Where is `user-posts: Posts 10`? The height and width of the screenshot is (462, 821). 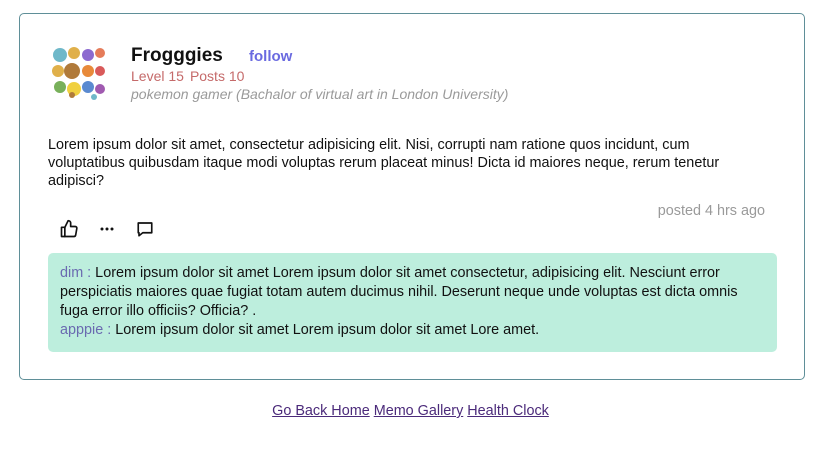
user-posts: Posts 10 is located at coordinates (217, 76).